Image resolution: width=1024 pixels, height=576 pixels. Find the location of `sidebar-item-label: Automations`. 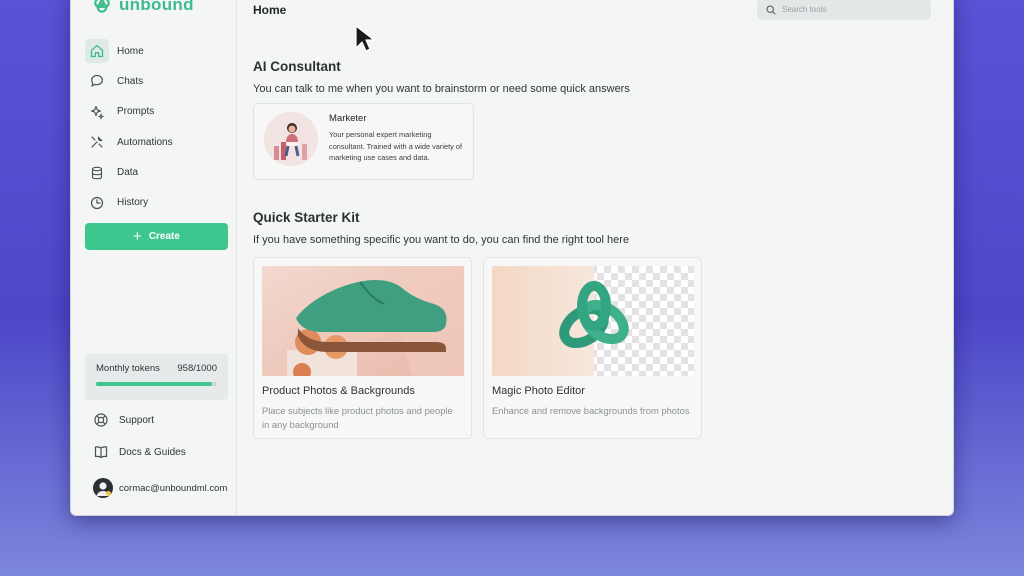

sidebar-item-label: Automations is located at coordinates (145, 142).